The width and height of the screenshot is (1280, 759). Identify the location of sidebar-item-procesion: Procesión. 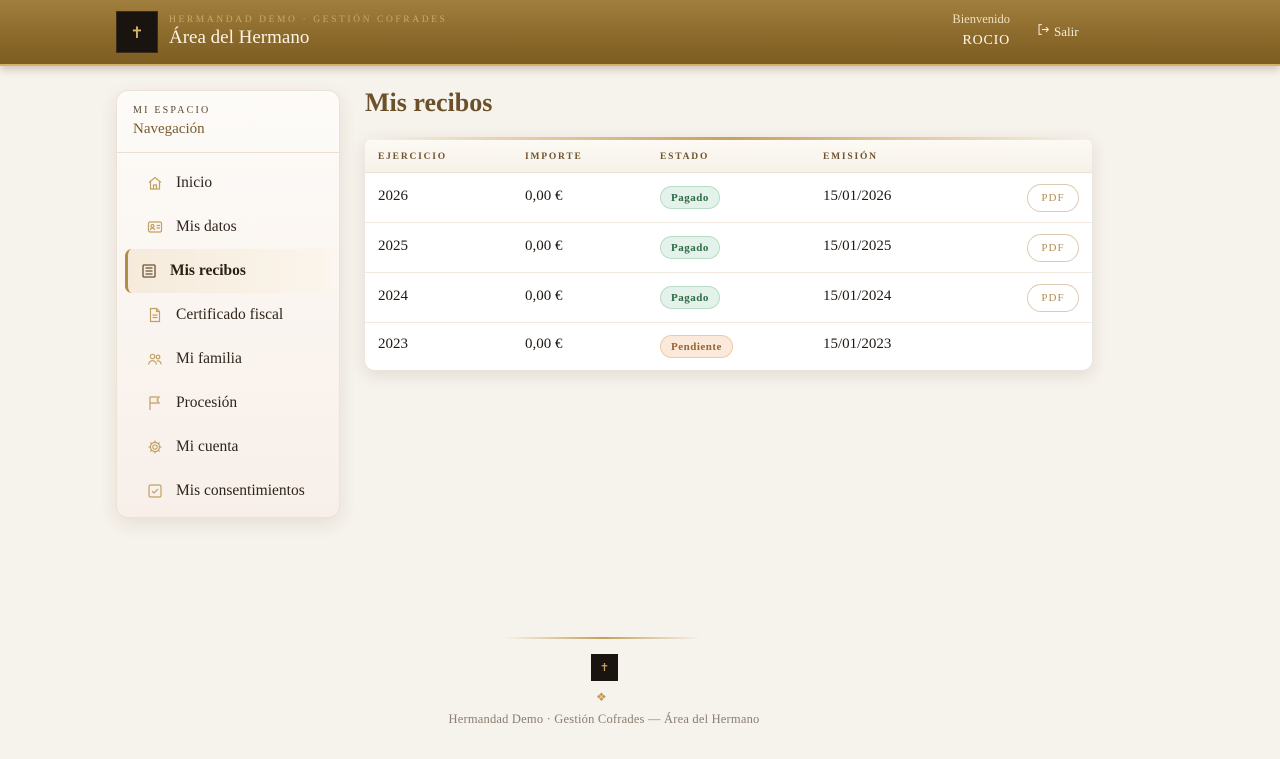
(228, 403).